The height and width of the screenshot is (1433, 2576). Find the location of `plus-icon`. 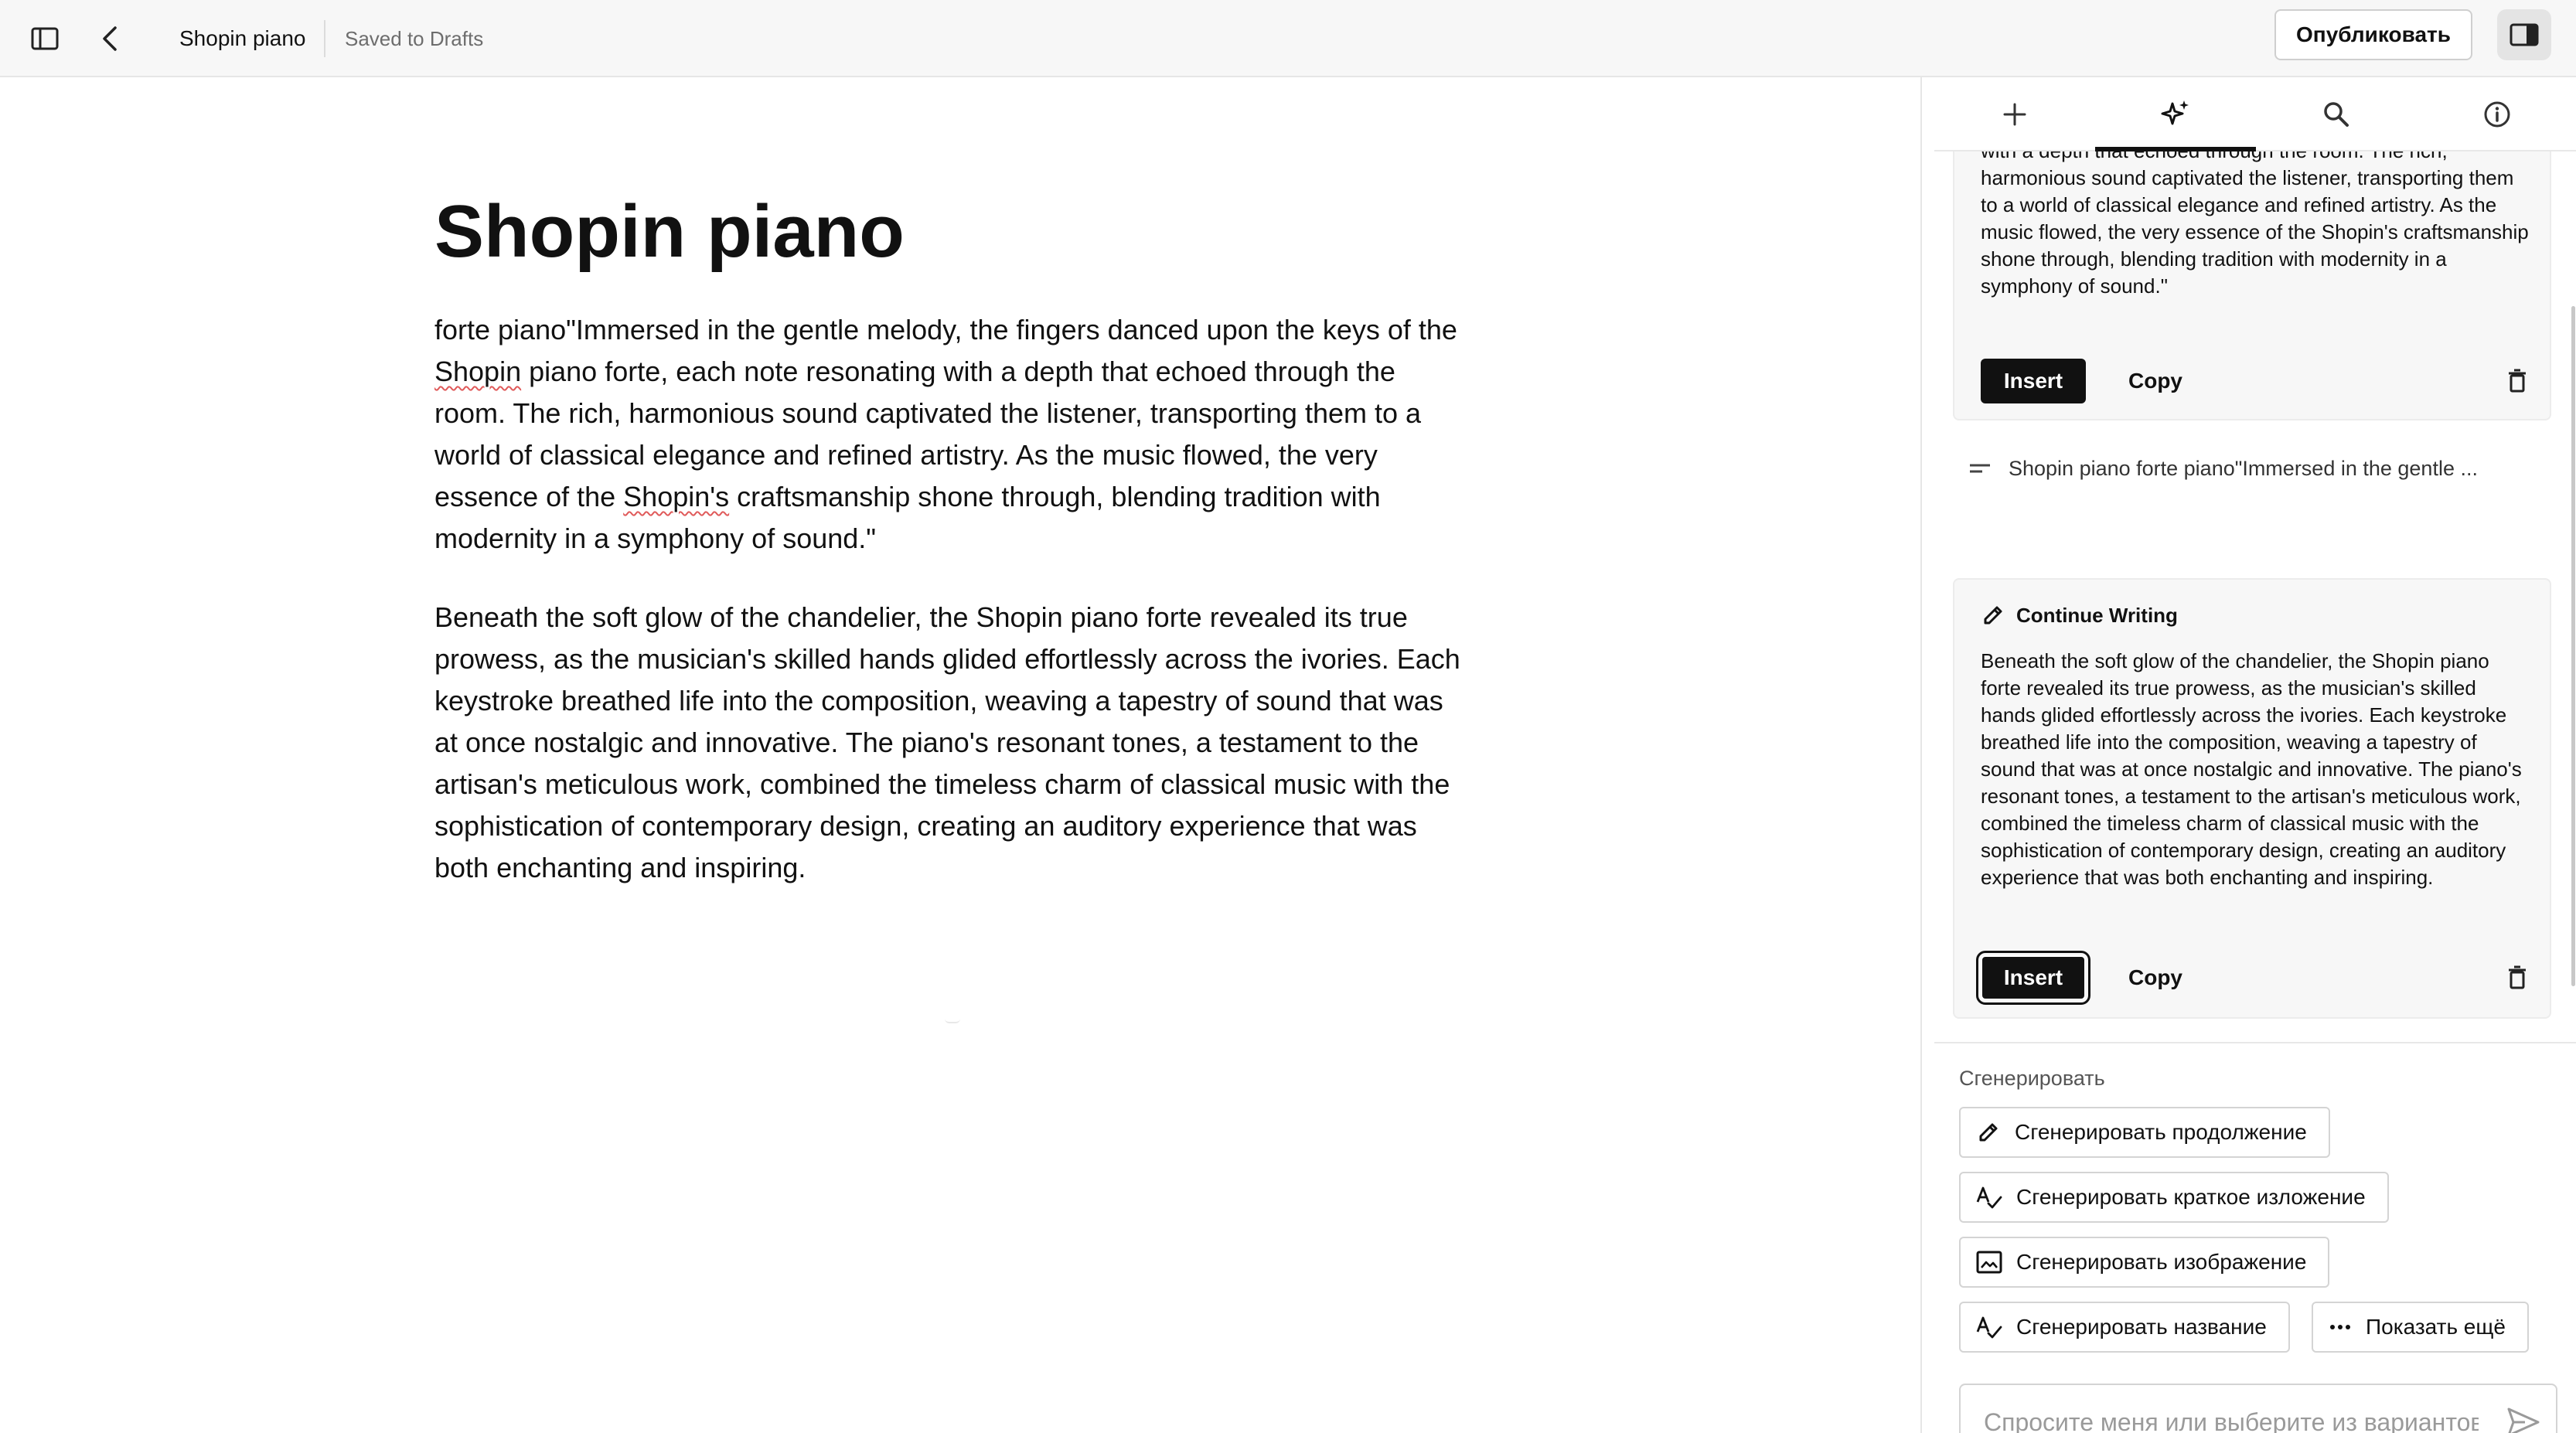

plus-icon is located at coordinates (2014, 114).